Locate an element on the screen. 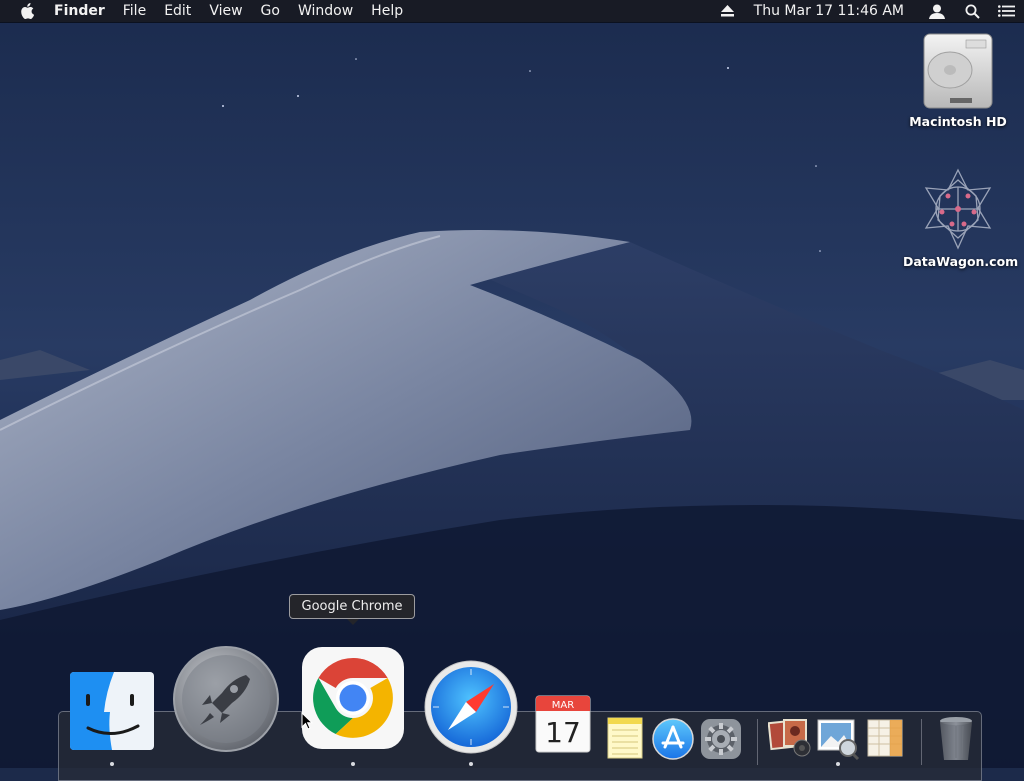  mouse-cursor-icon is located at coordinates (307, 721).